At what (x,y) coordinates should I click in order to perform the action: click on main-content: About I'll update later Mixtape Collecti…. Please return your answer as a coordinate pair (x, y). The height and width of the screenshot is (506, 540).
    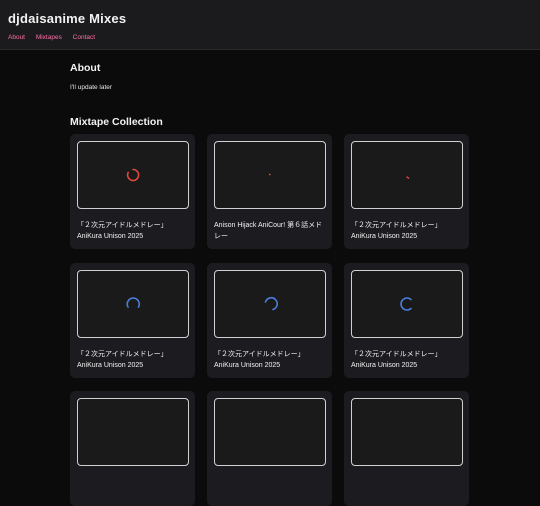
    Looking at the image, I should click on (270, 95).